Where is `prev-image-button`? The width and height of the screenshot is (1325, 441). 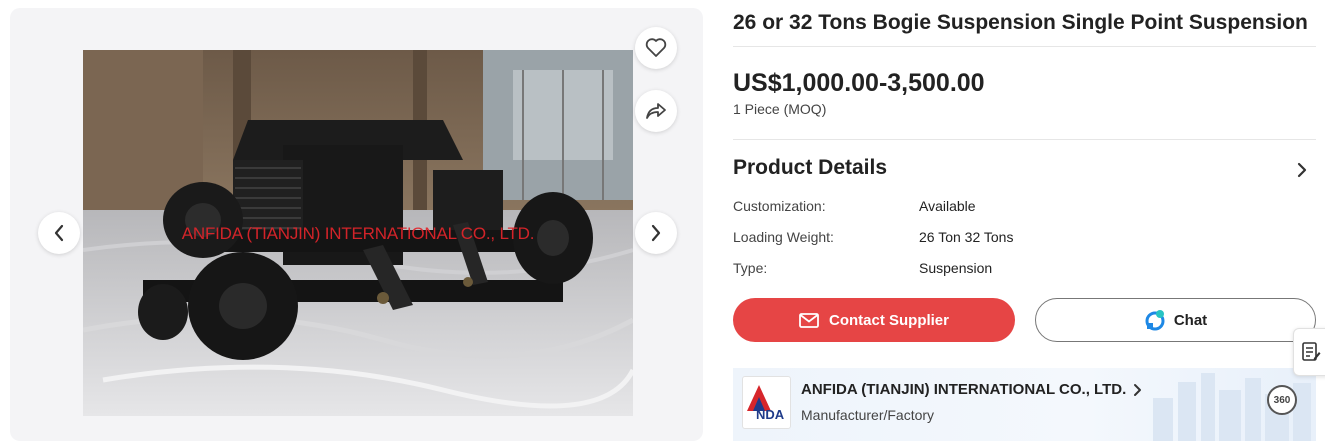 prev-image-button is located at coordinates (59, 233).